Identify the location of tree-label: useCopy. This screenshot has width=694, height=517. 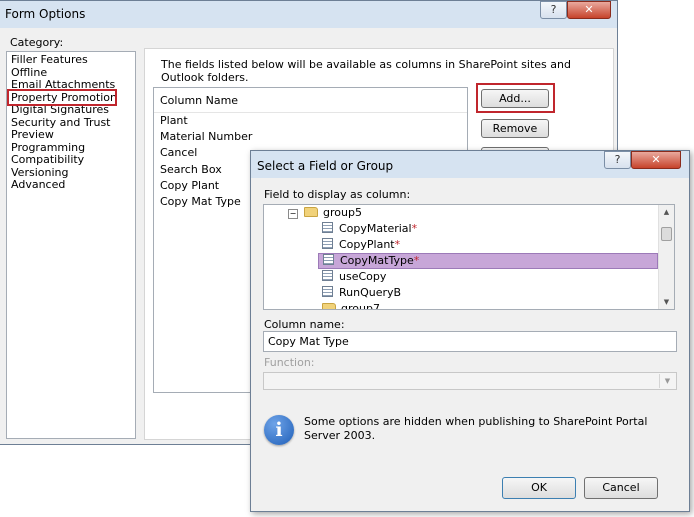
(363, 276).